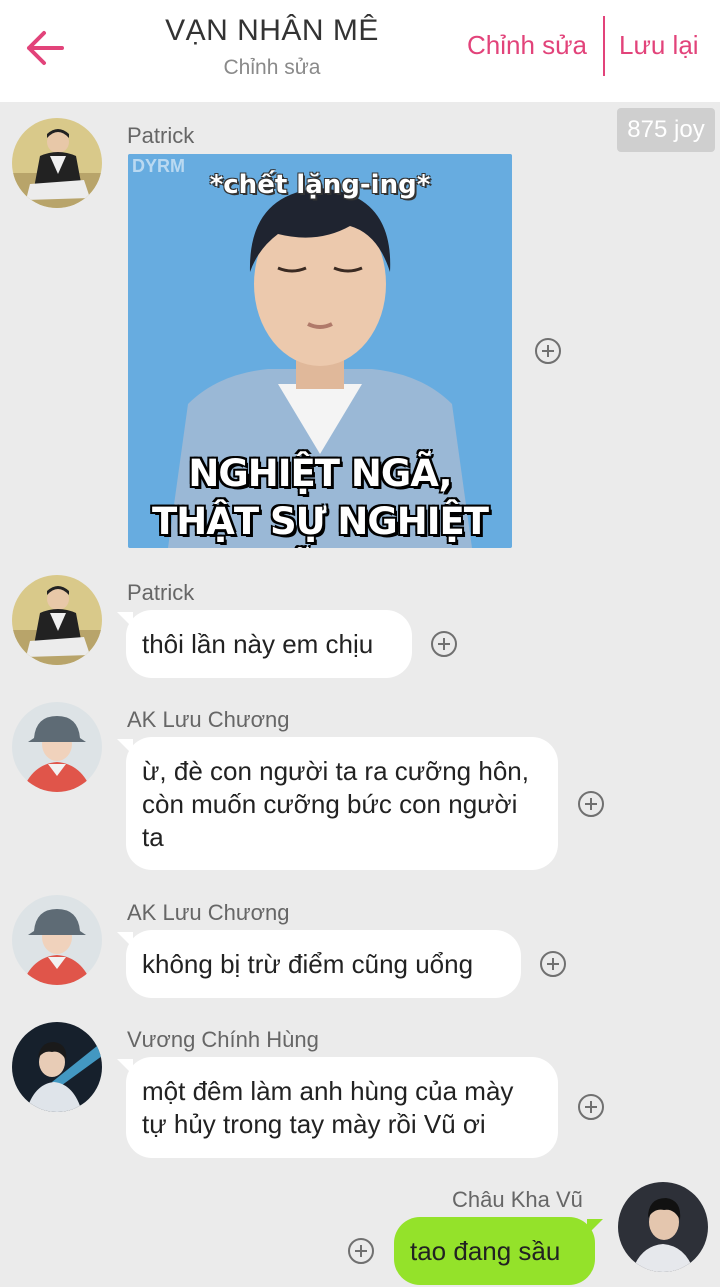 The width and height of the screenshot is (720, 1287). Describe the element at coordinates (527, 45) in the screenshot. I see `edit-button: Chỉnh sửa` at that location.